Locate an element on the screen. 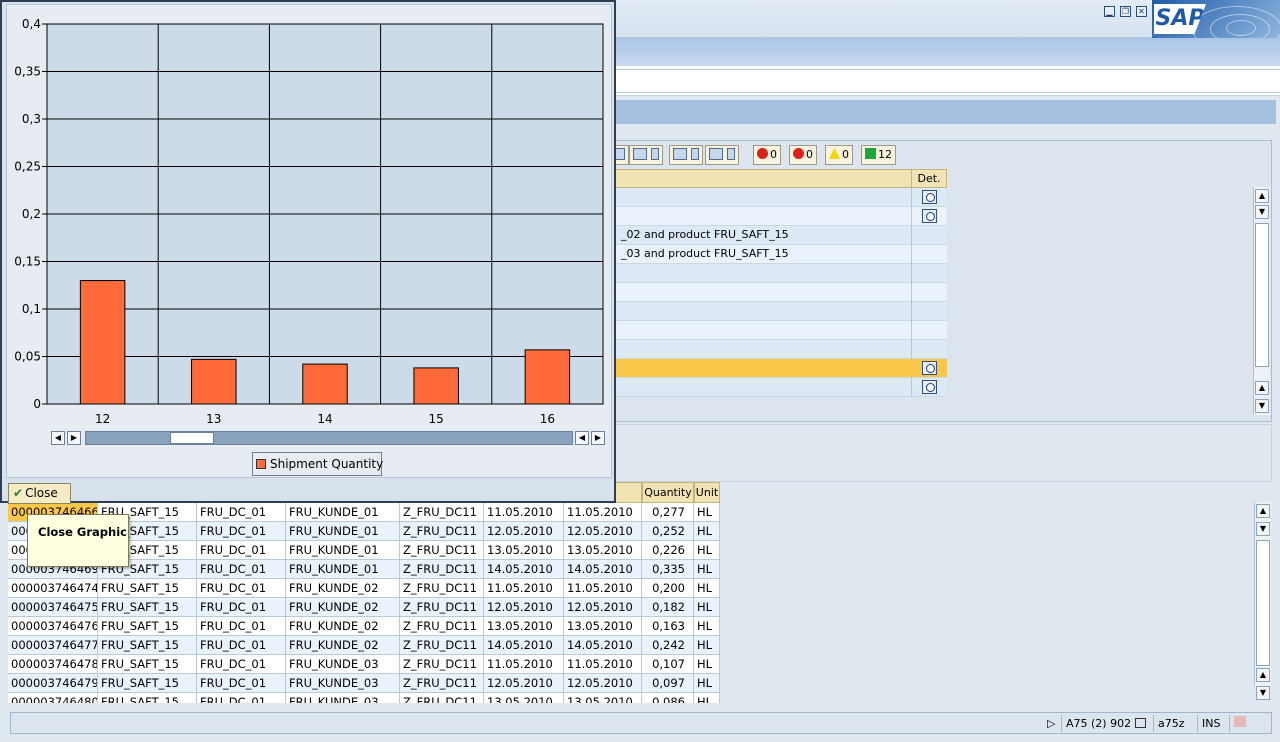 The height and width of the screenshot is (742, 1280). table-cell: 000003746479 is located at coordinates (53, 683).